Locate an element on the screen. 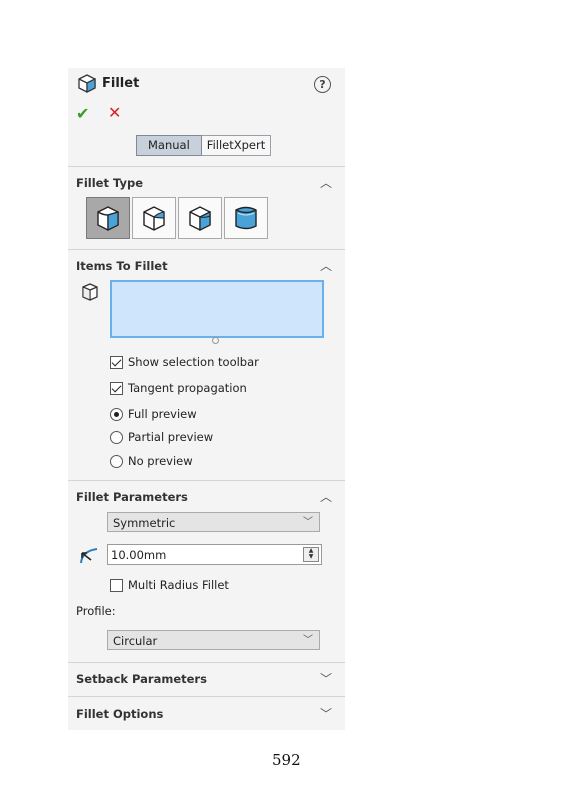 The image size is (565, 800). items-selection-box is located at coordinates (217, 309).